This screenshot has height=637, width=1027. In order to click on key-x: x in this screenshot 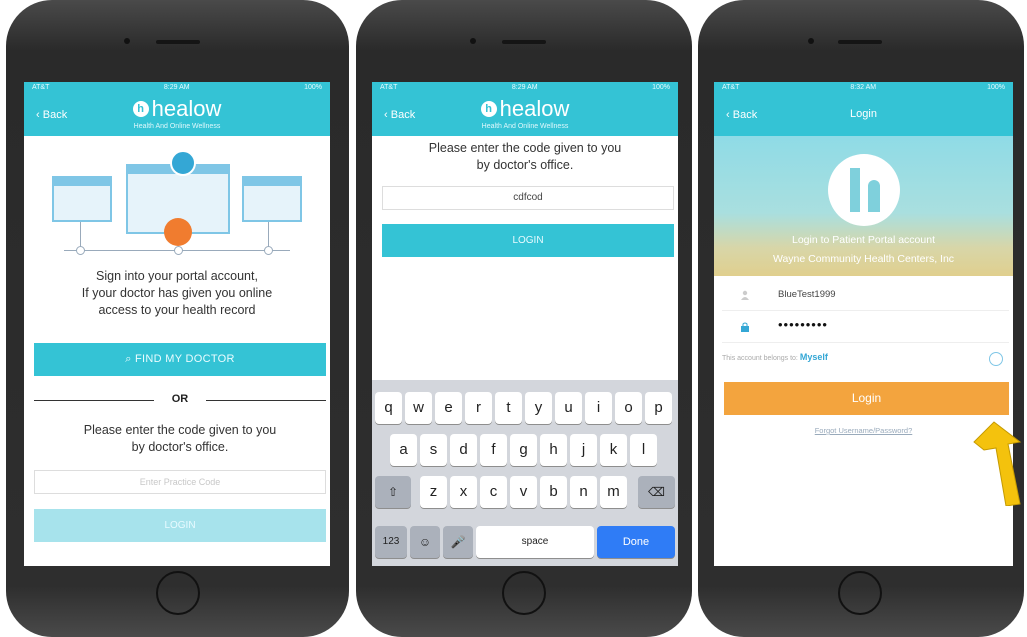, I will do `click(463, 492)`.